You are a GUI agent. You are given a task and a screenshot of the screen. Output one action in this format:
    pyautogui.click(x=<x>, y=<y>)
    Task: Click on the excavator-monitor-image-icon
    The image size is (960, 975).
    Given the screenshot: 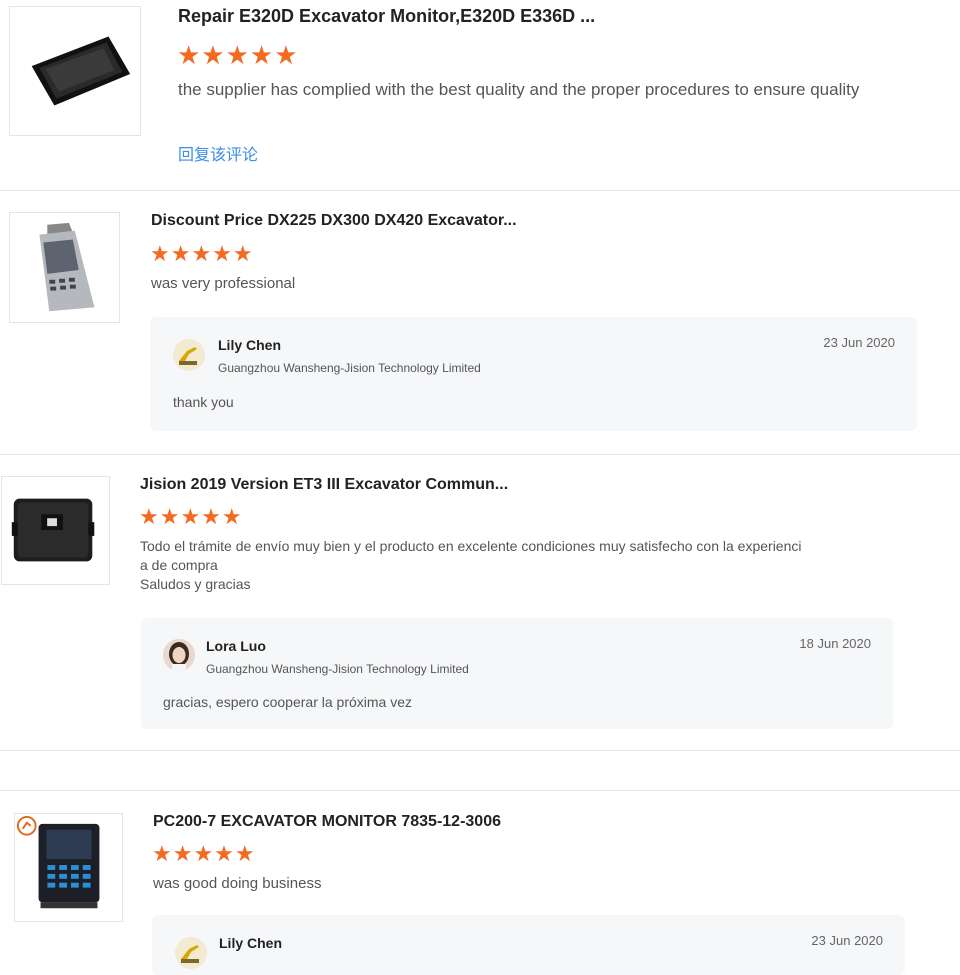 What is the action you would take?
    pyautogui.click(x=68, y=867)
    